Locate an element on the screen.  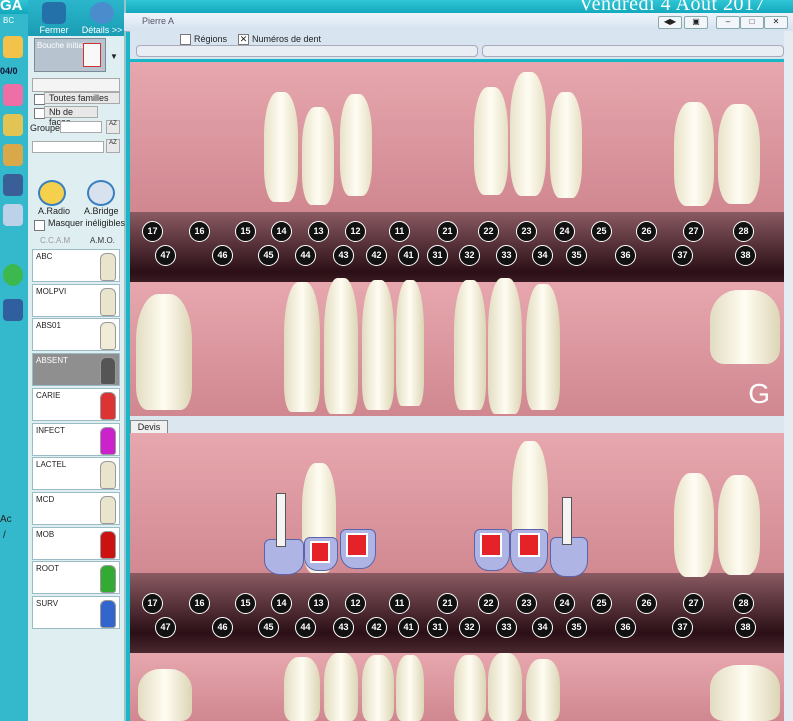
lower-tooth-number: 35 is located at coordinates (576, 255).